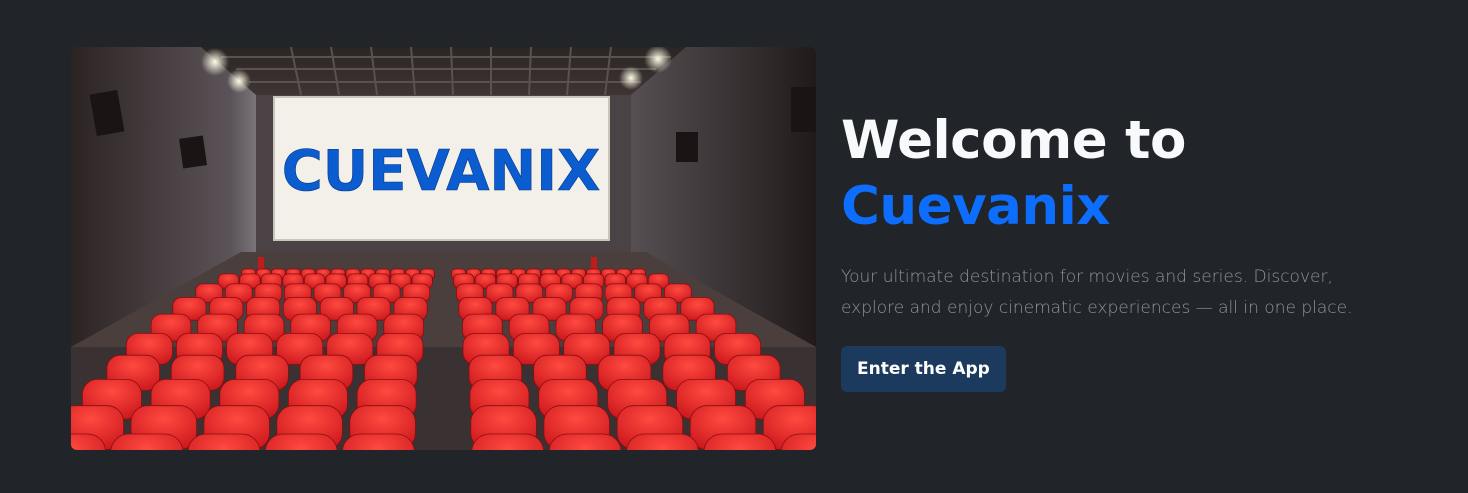 The height and width of the screenshot is (493, 1468). I want to click on enter-app-button: Enter the App, so click(923, 369).